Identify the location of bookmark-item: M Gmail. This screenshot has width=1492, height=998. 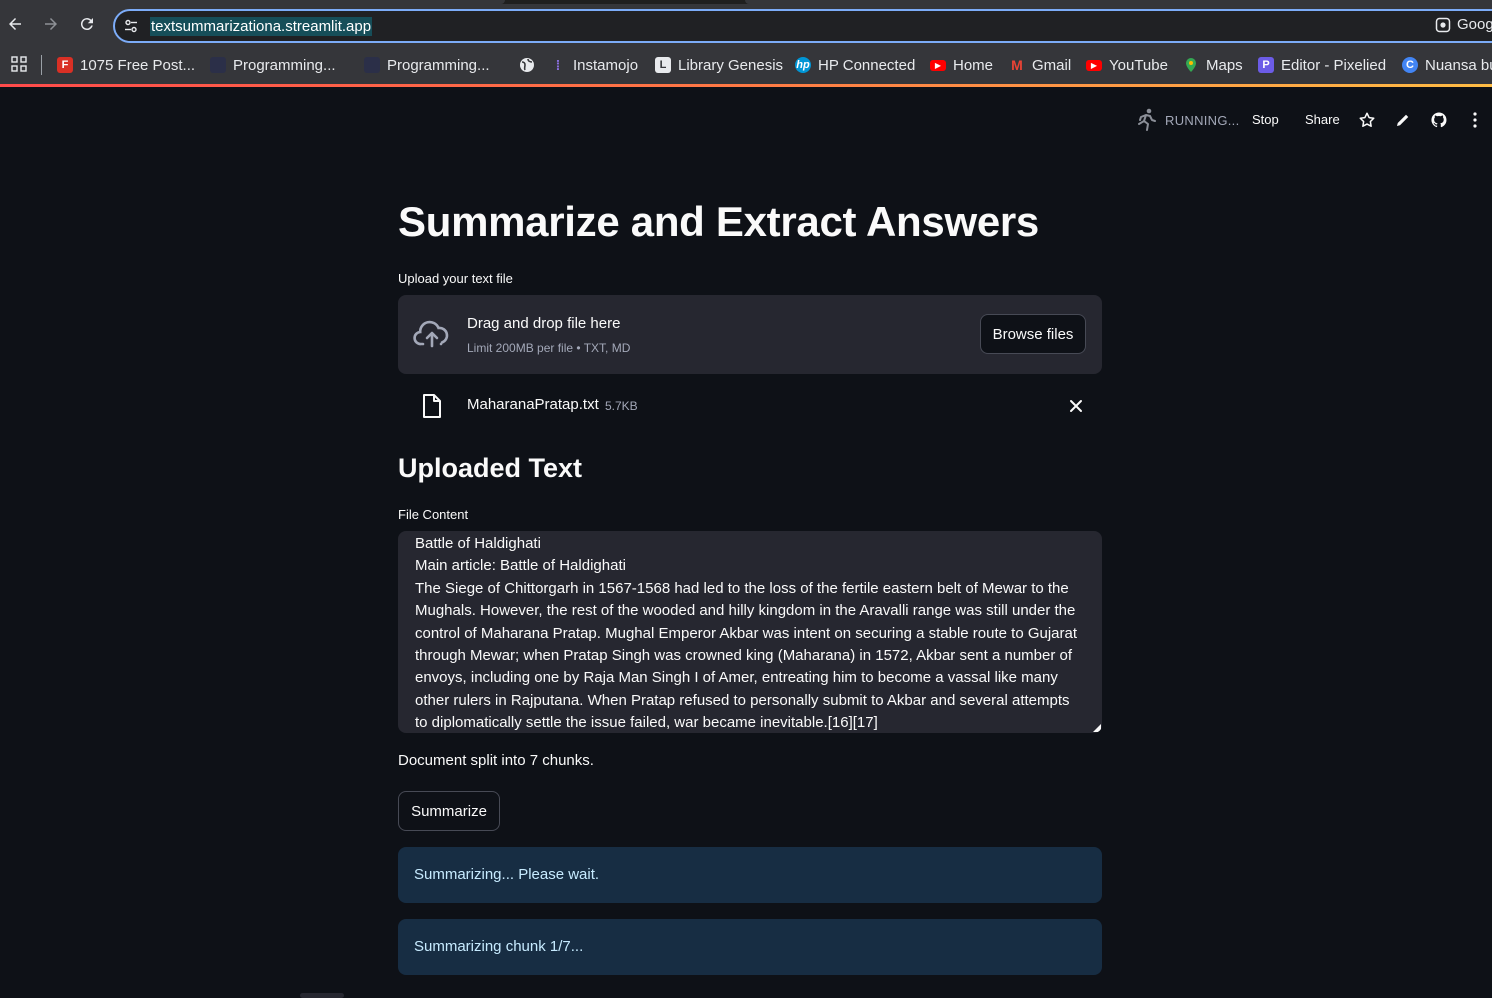
(1040, 65).